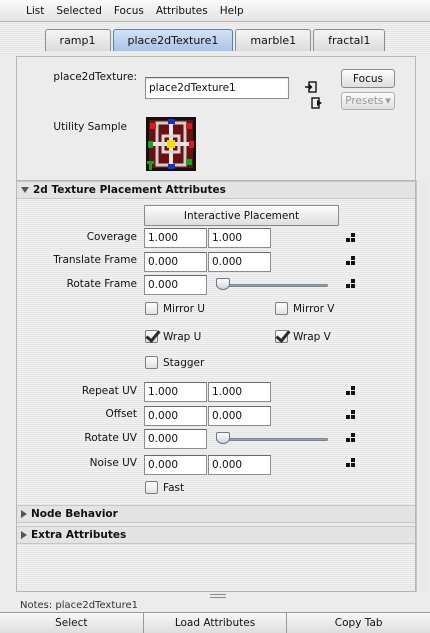 Image resolution: width=430 pixels, height=633 pixels. I want to click on tab-ramp1: ramp1, so click(77, 40).